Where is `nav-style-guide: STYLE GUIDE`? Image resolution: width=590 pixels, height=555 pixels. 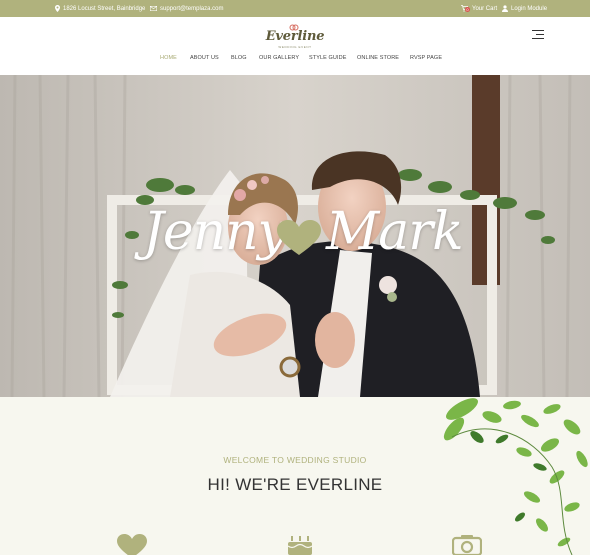 nav-style-guide: STYLE GUIDE is located at coordinates (327, 58).